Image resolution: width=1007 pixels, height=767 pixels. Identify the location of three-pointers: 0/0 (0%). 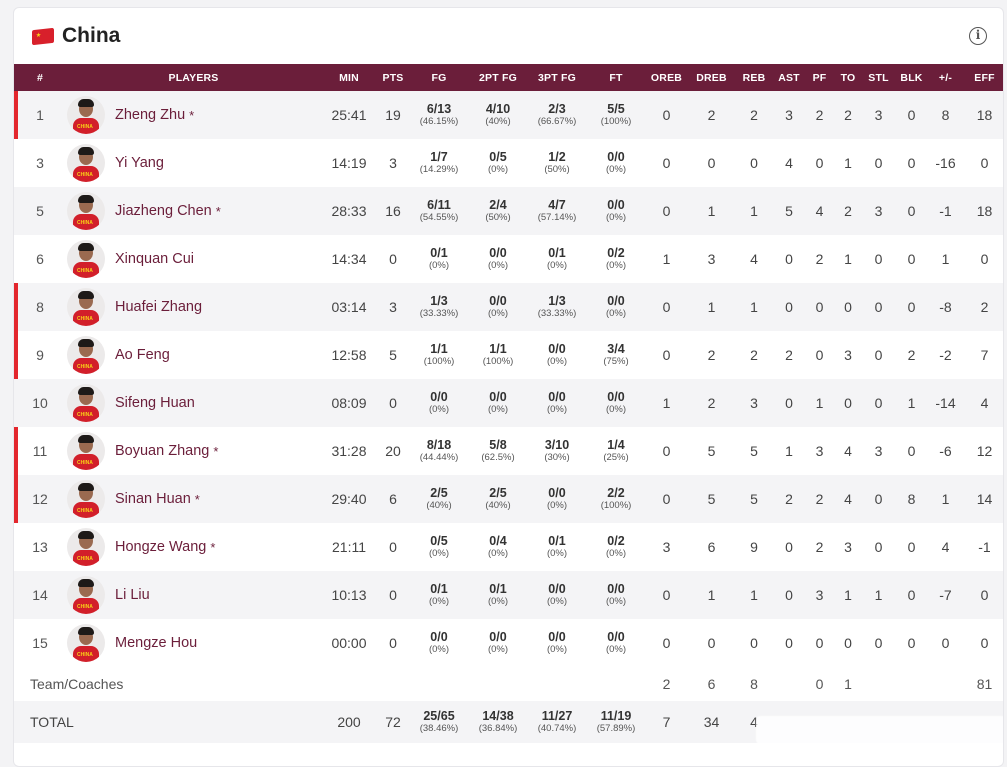
(557, 643).